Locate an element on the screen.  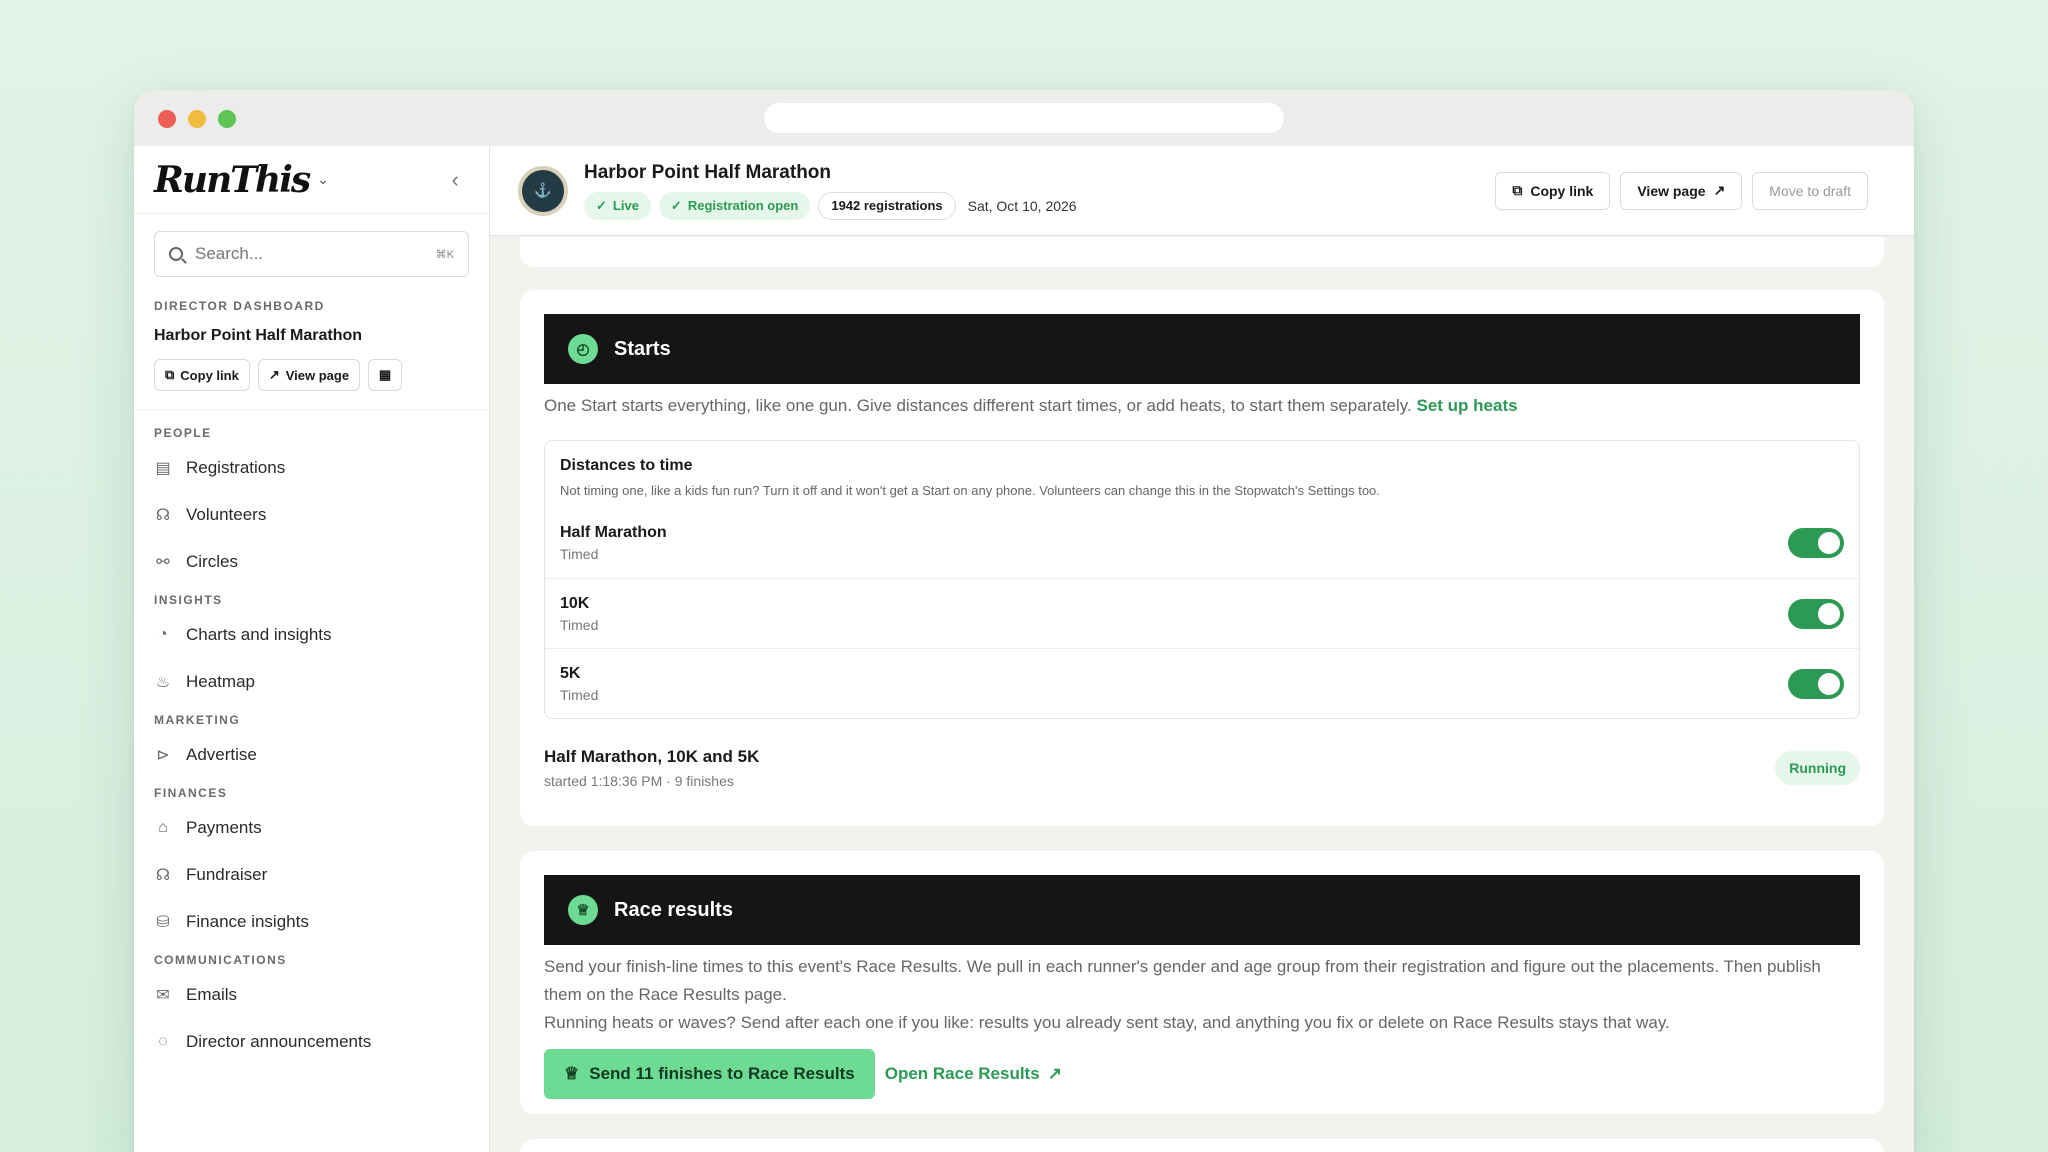
send-results-label: Send 11 finishes to Race Results is located at coordinates (722, 1073).